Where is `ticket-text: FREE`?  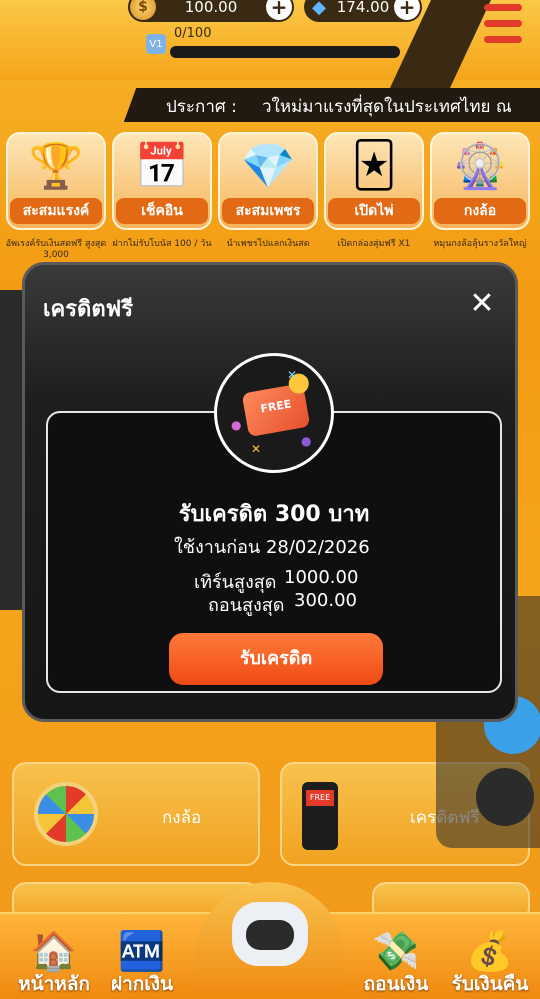 ticket-text: FREE is located at coordinates (276, 406).